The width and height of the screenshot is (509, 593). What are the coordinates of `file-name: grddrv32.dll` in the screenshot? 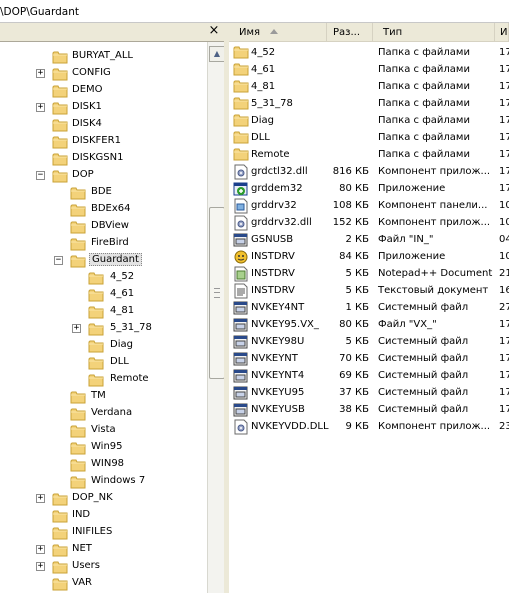 It's located at (281, 222).